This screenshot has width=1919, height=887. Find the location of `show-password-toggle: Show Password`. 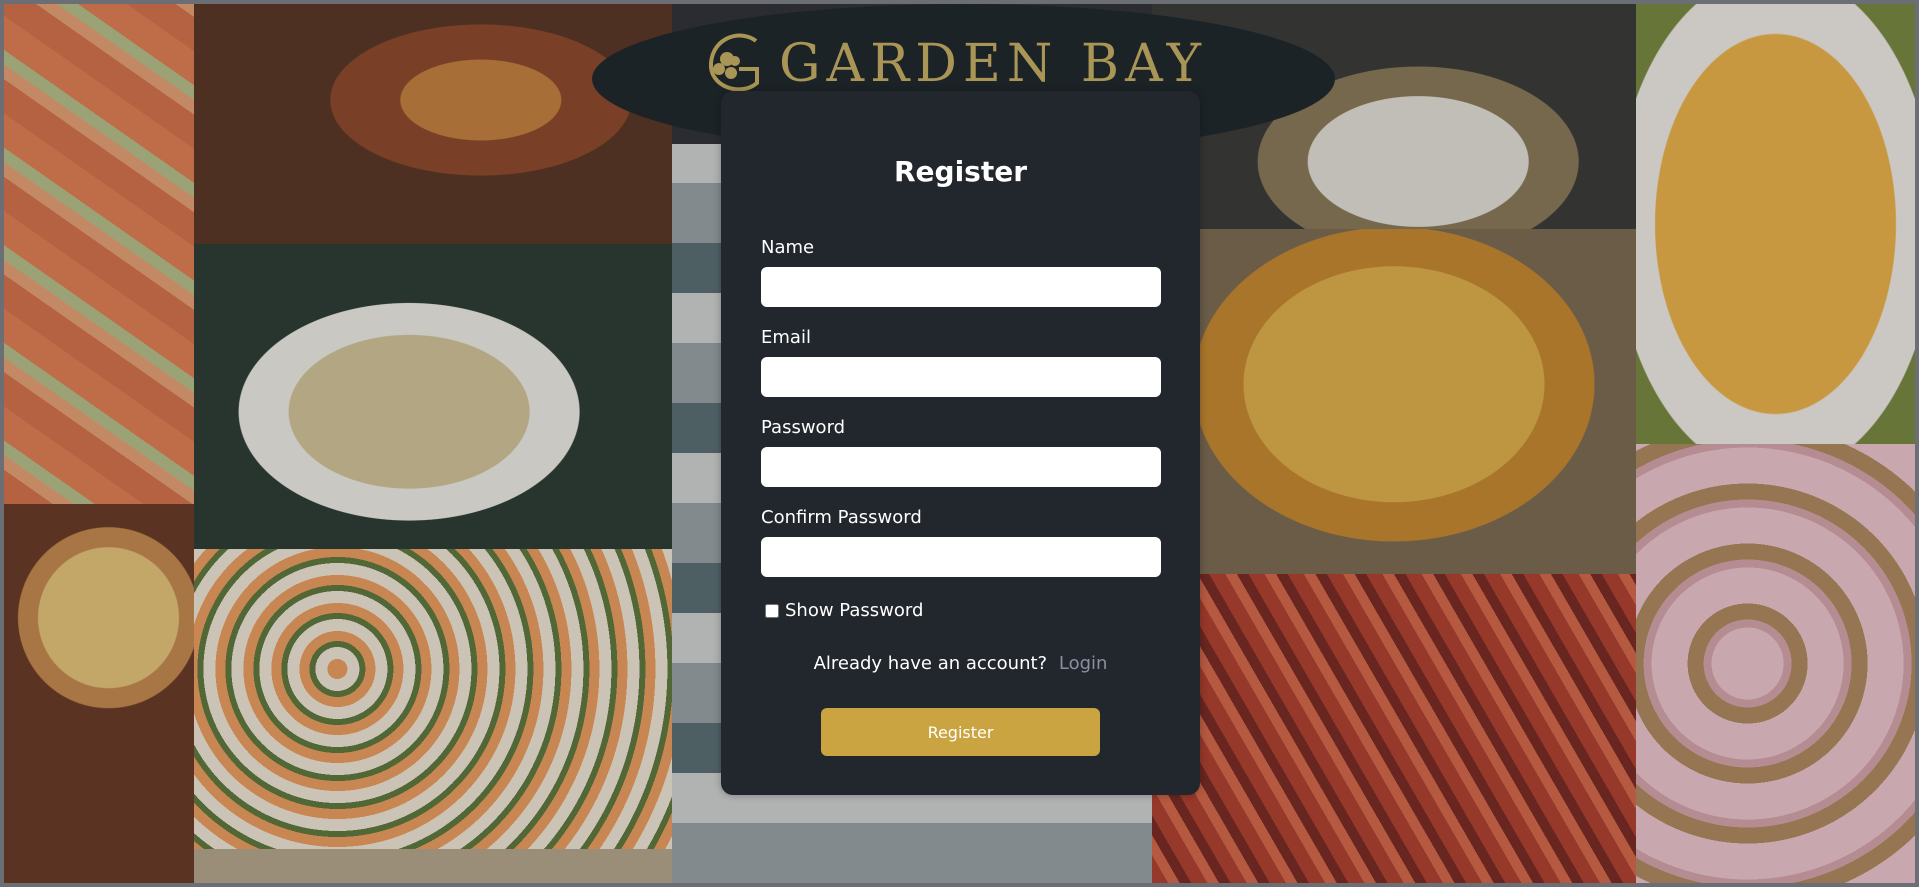

show-password-toggle: Show Password is located at coordinates (844, 610).